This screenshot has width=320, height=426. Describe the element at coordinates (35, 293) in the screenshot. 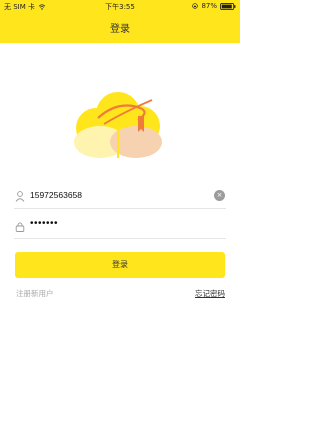

I see `register-link: 注册新用户` at that location.